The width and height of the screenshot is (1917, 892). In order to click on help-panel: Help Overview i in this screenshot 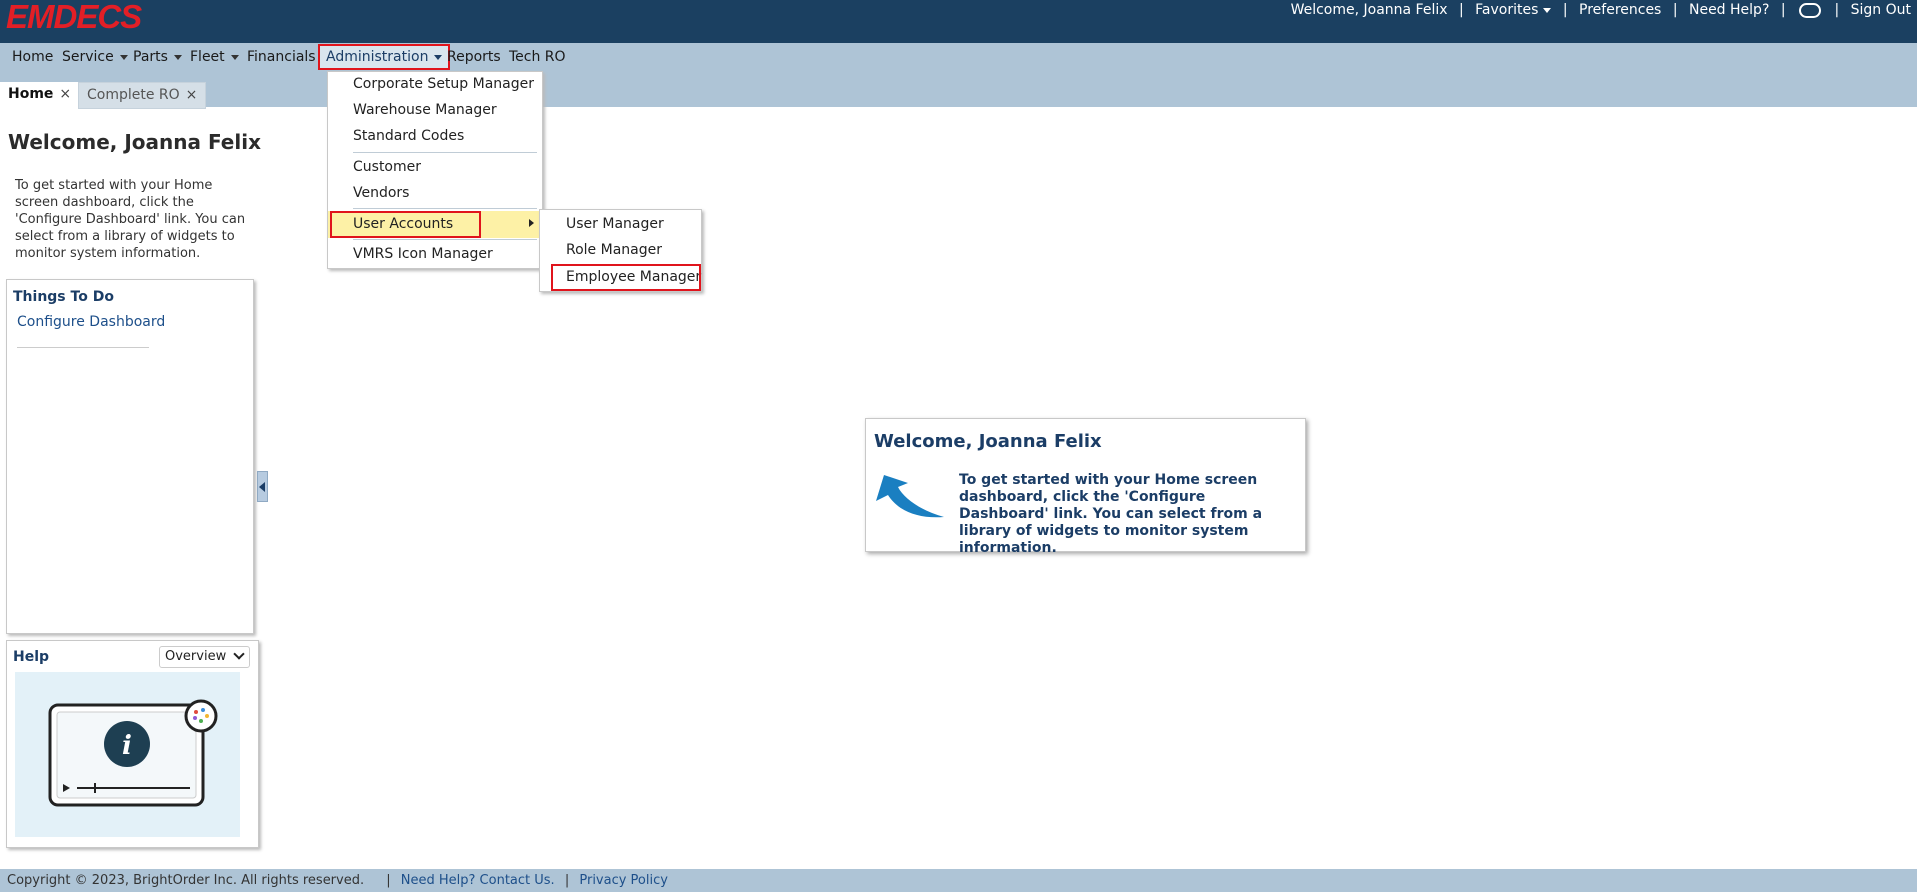, I will do `click(132, 744)`.